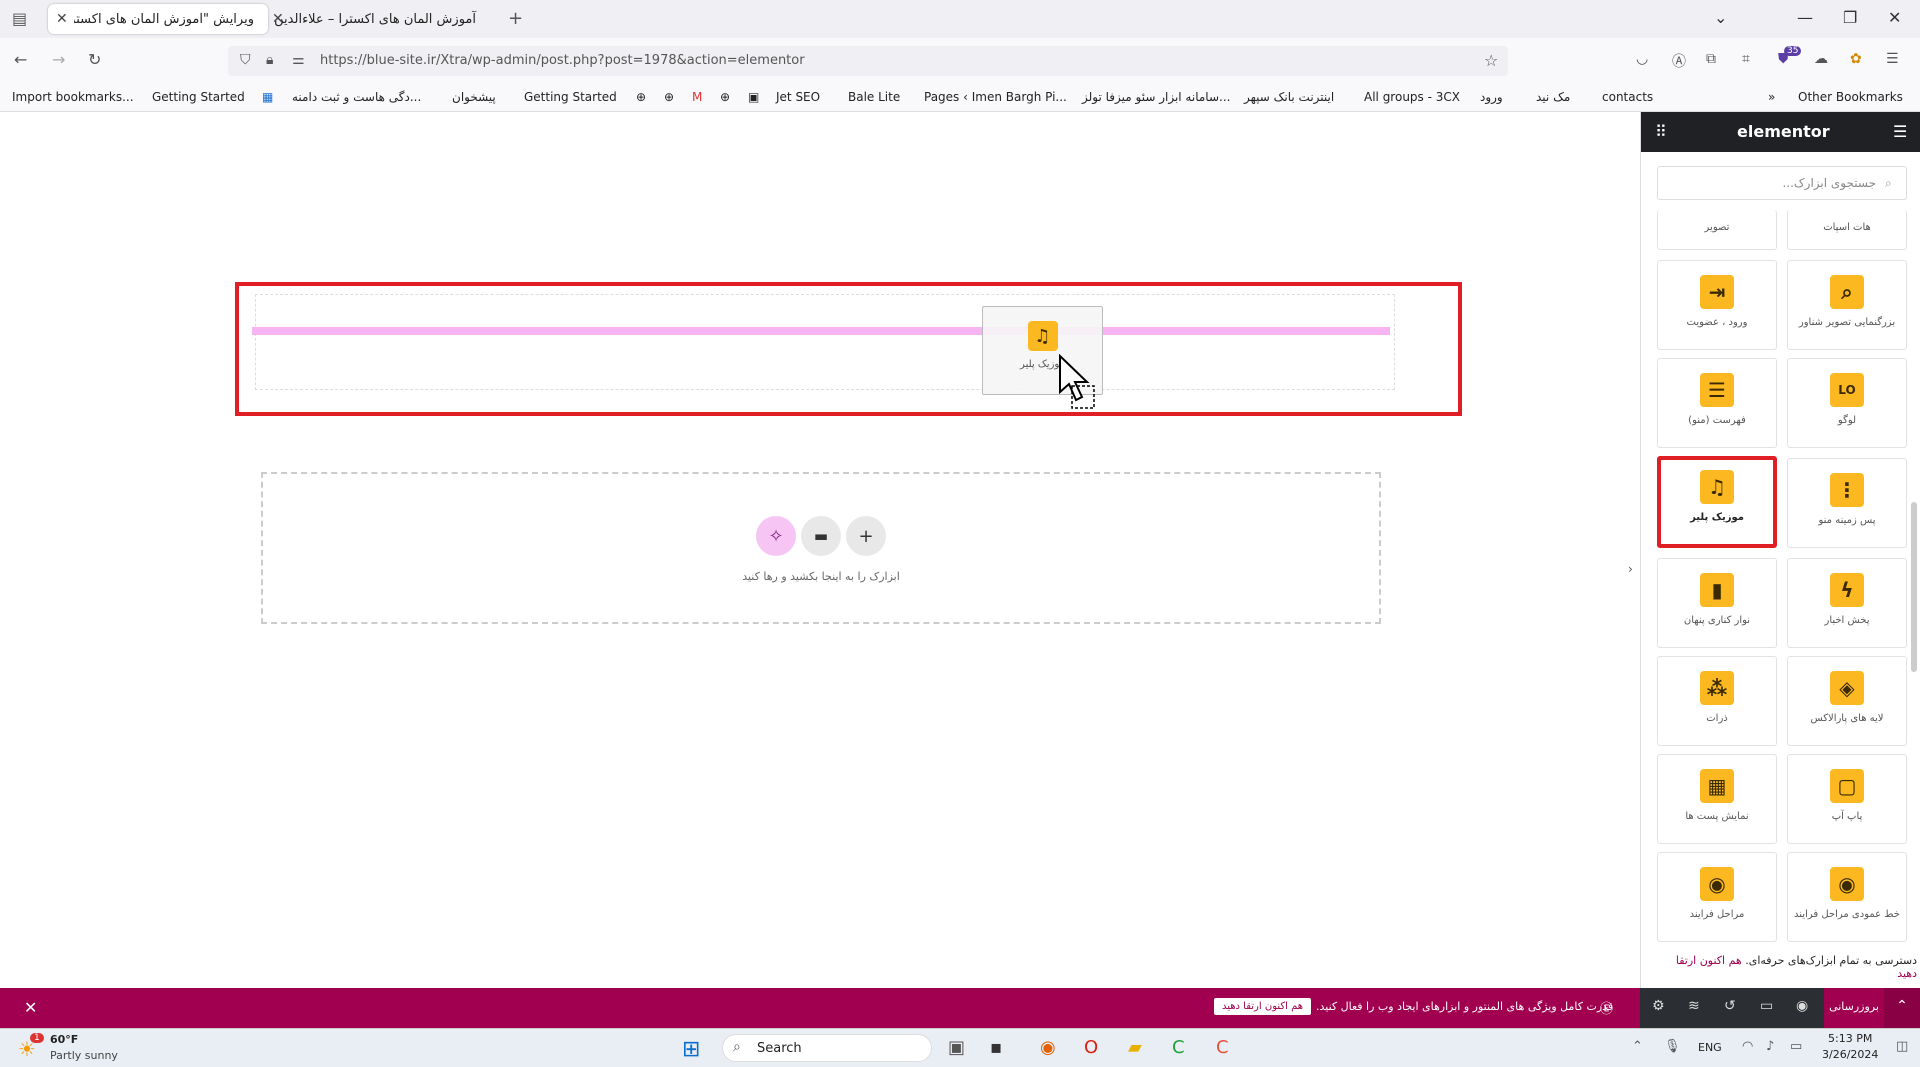  What do you see at coordinates (269, 60) in the screenshot?
I see `lock-icon: 🔒︎` at bounding box center [269, 60].